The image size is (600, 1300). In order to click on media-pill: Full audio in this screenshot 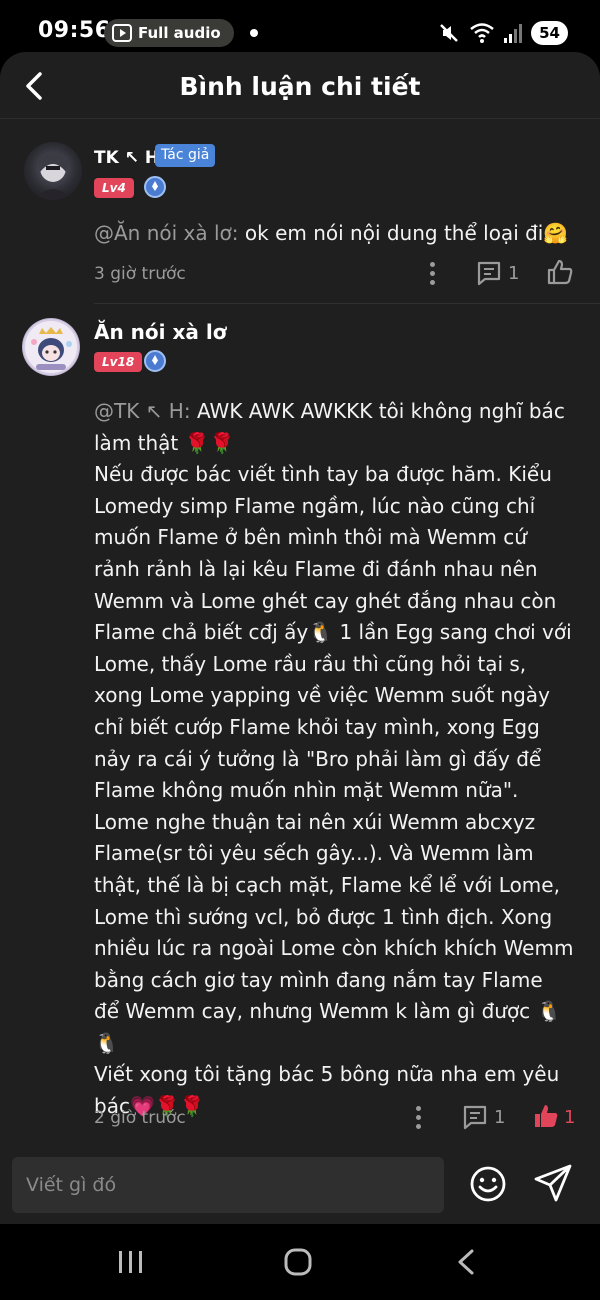, I will do `click(169, 33)`.